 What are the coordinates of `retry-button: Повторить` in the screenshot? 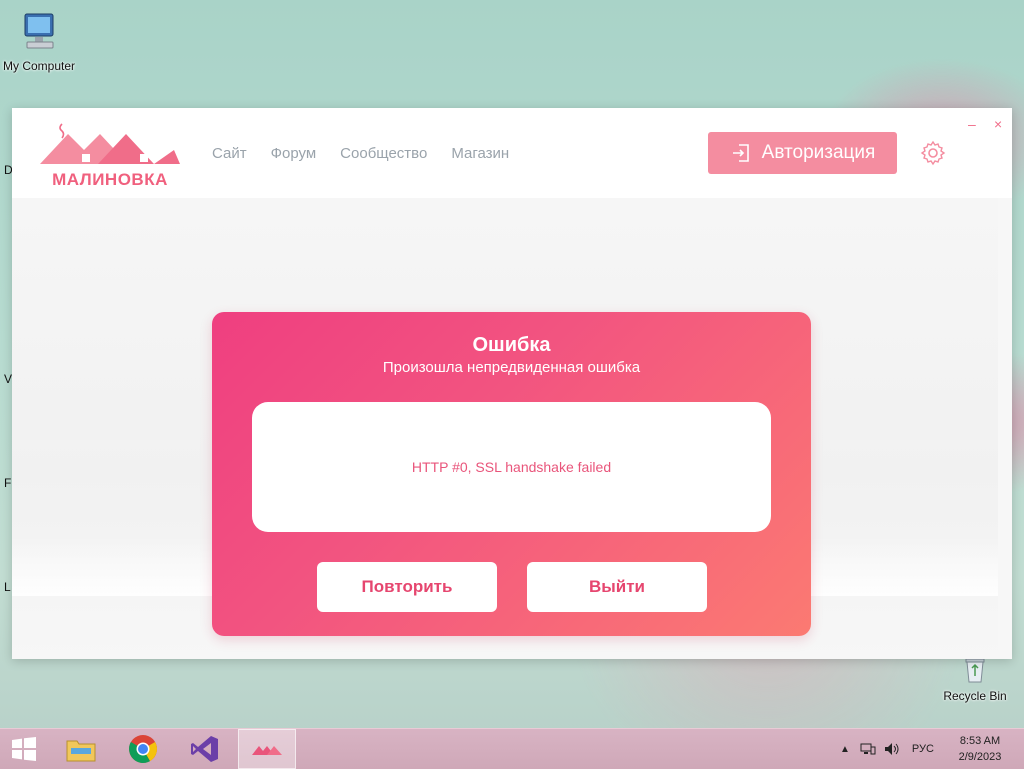 It's located at (407, 587).